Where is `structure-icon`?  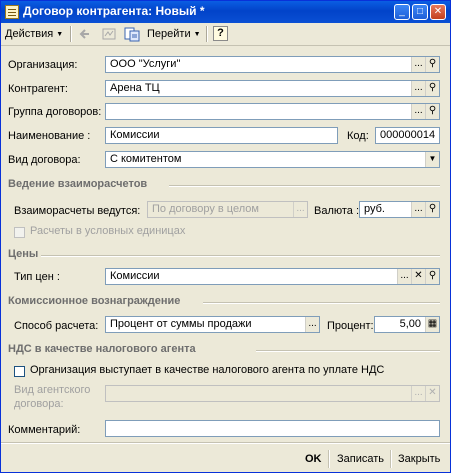 structure-icon is located at coordinates (109, 34).